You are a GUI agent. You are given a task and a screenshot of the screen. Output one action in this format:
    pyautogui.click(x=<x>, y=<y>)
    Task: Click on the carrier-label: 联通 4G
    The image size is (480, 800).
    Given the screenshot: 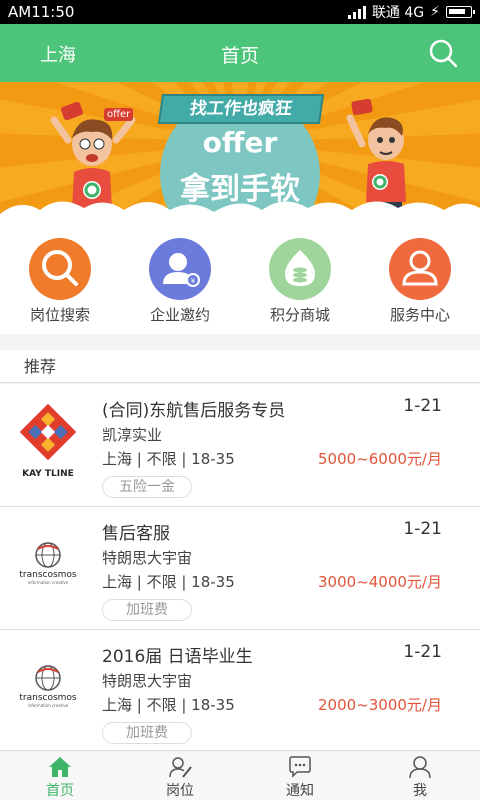 What is the action you would take?
    pyautogui.click(x=398, y=13)
    